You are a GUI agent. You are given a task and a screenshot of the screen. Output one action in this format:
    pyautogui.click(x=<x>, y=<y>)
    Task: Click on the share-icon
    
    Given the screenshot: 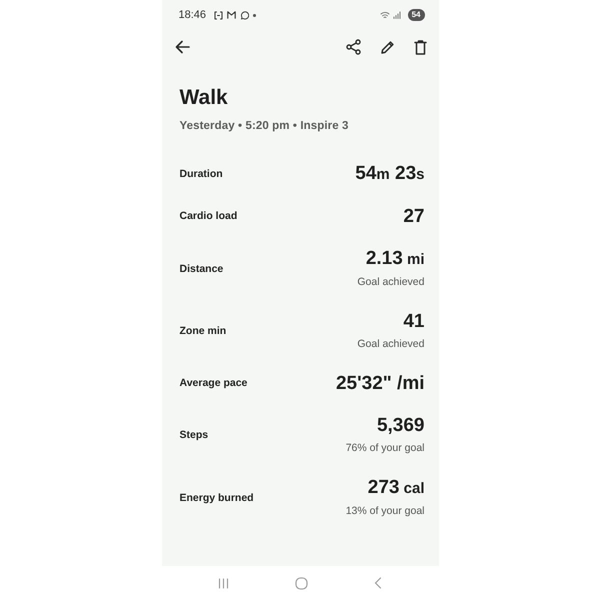 What is the action you would take?
    pyautogui.click(x=353, y=47)
    